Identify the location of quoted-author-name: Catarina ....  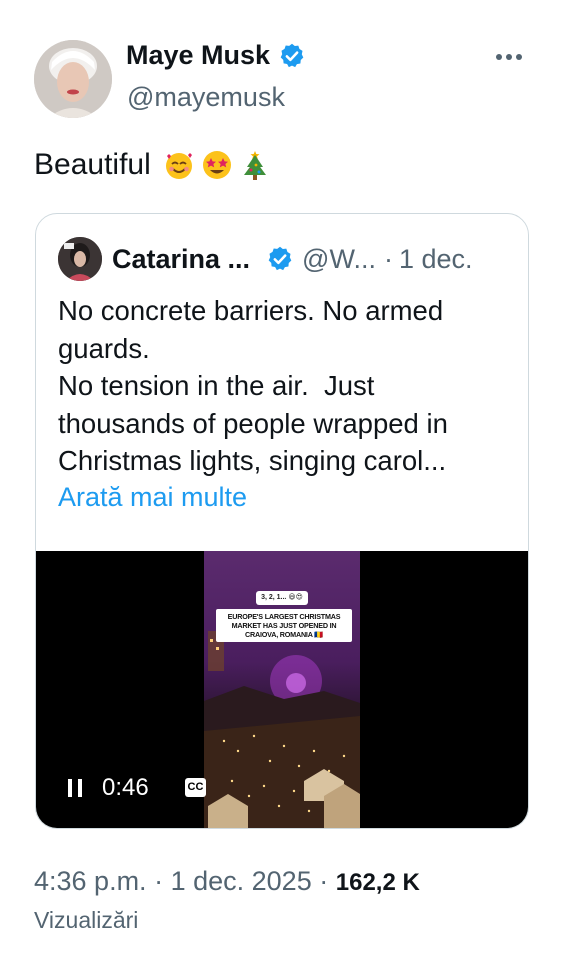
(181, 259).